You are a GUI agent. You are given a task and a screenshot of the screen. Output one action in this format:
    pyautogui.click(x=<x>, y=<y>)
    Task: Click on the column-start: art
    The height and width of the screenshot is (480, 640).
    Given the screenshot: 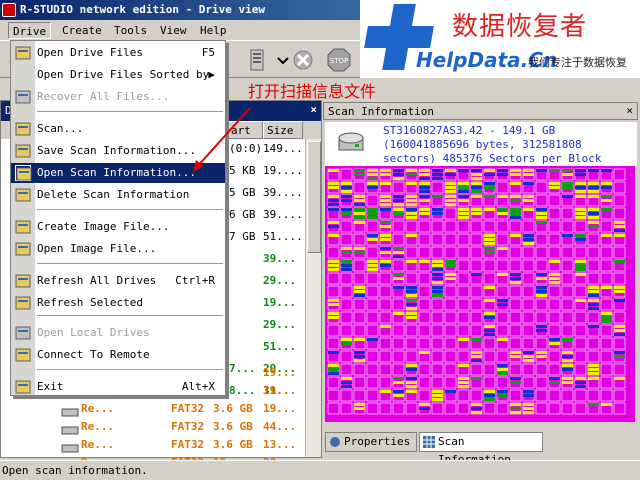 What is the action you would take?
    pyautogui.click(x=245, y=130)
    